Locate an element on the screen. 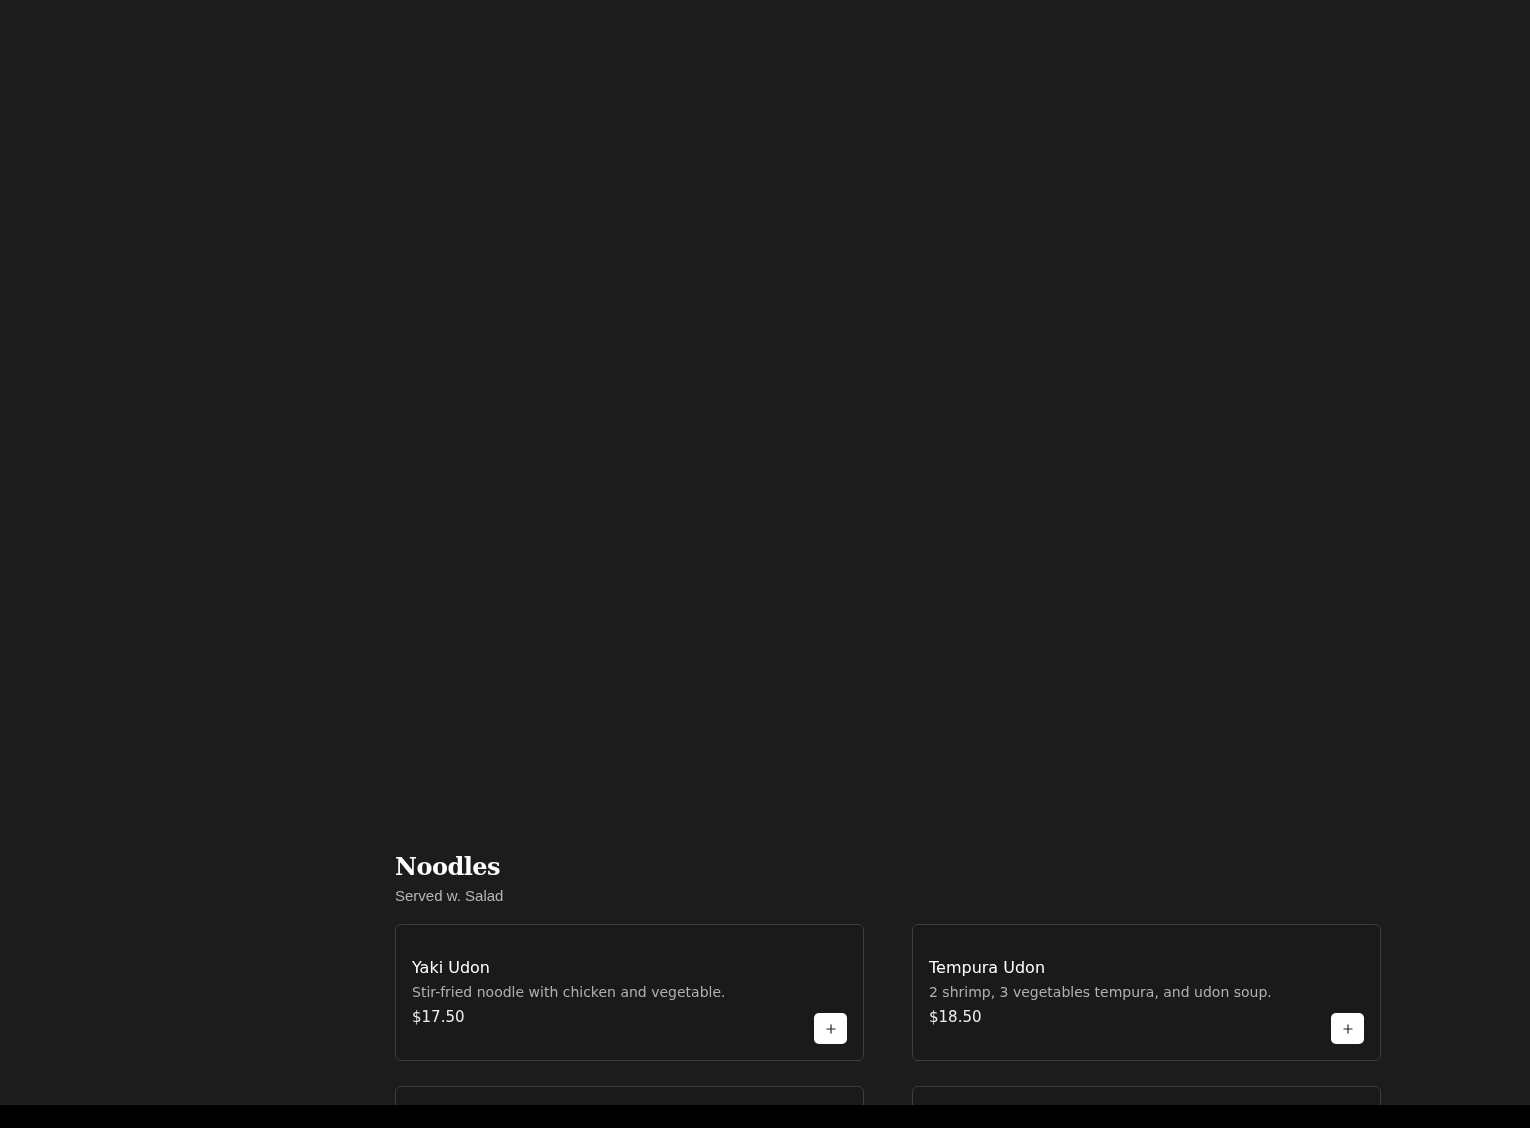 The height and width of the screenshot is (1128, 1530). dish-price: $18.50 is located at coordinates (955, 1017).